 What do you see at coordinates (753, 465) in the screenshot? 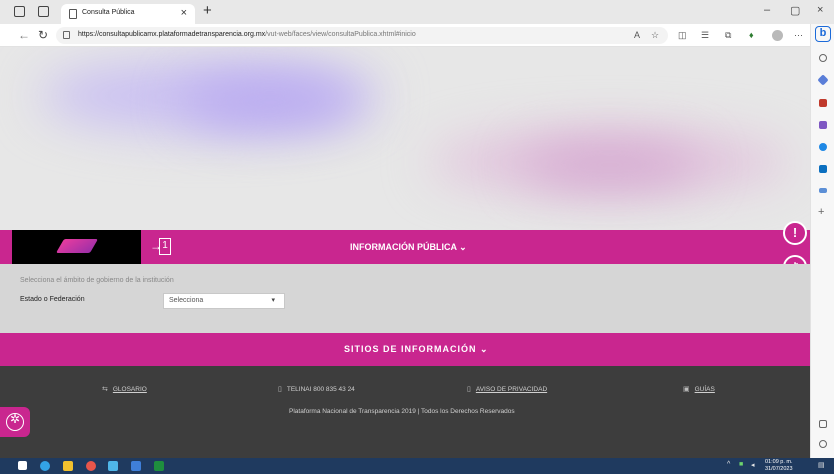
I see `volume-icon: ◂` at bounding box center [753, 465].